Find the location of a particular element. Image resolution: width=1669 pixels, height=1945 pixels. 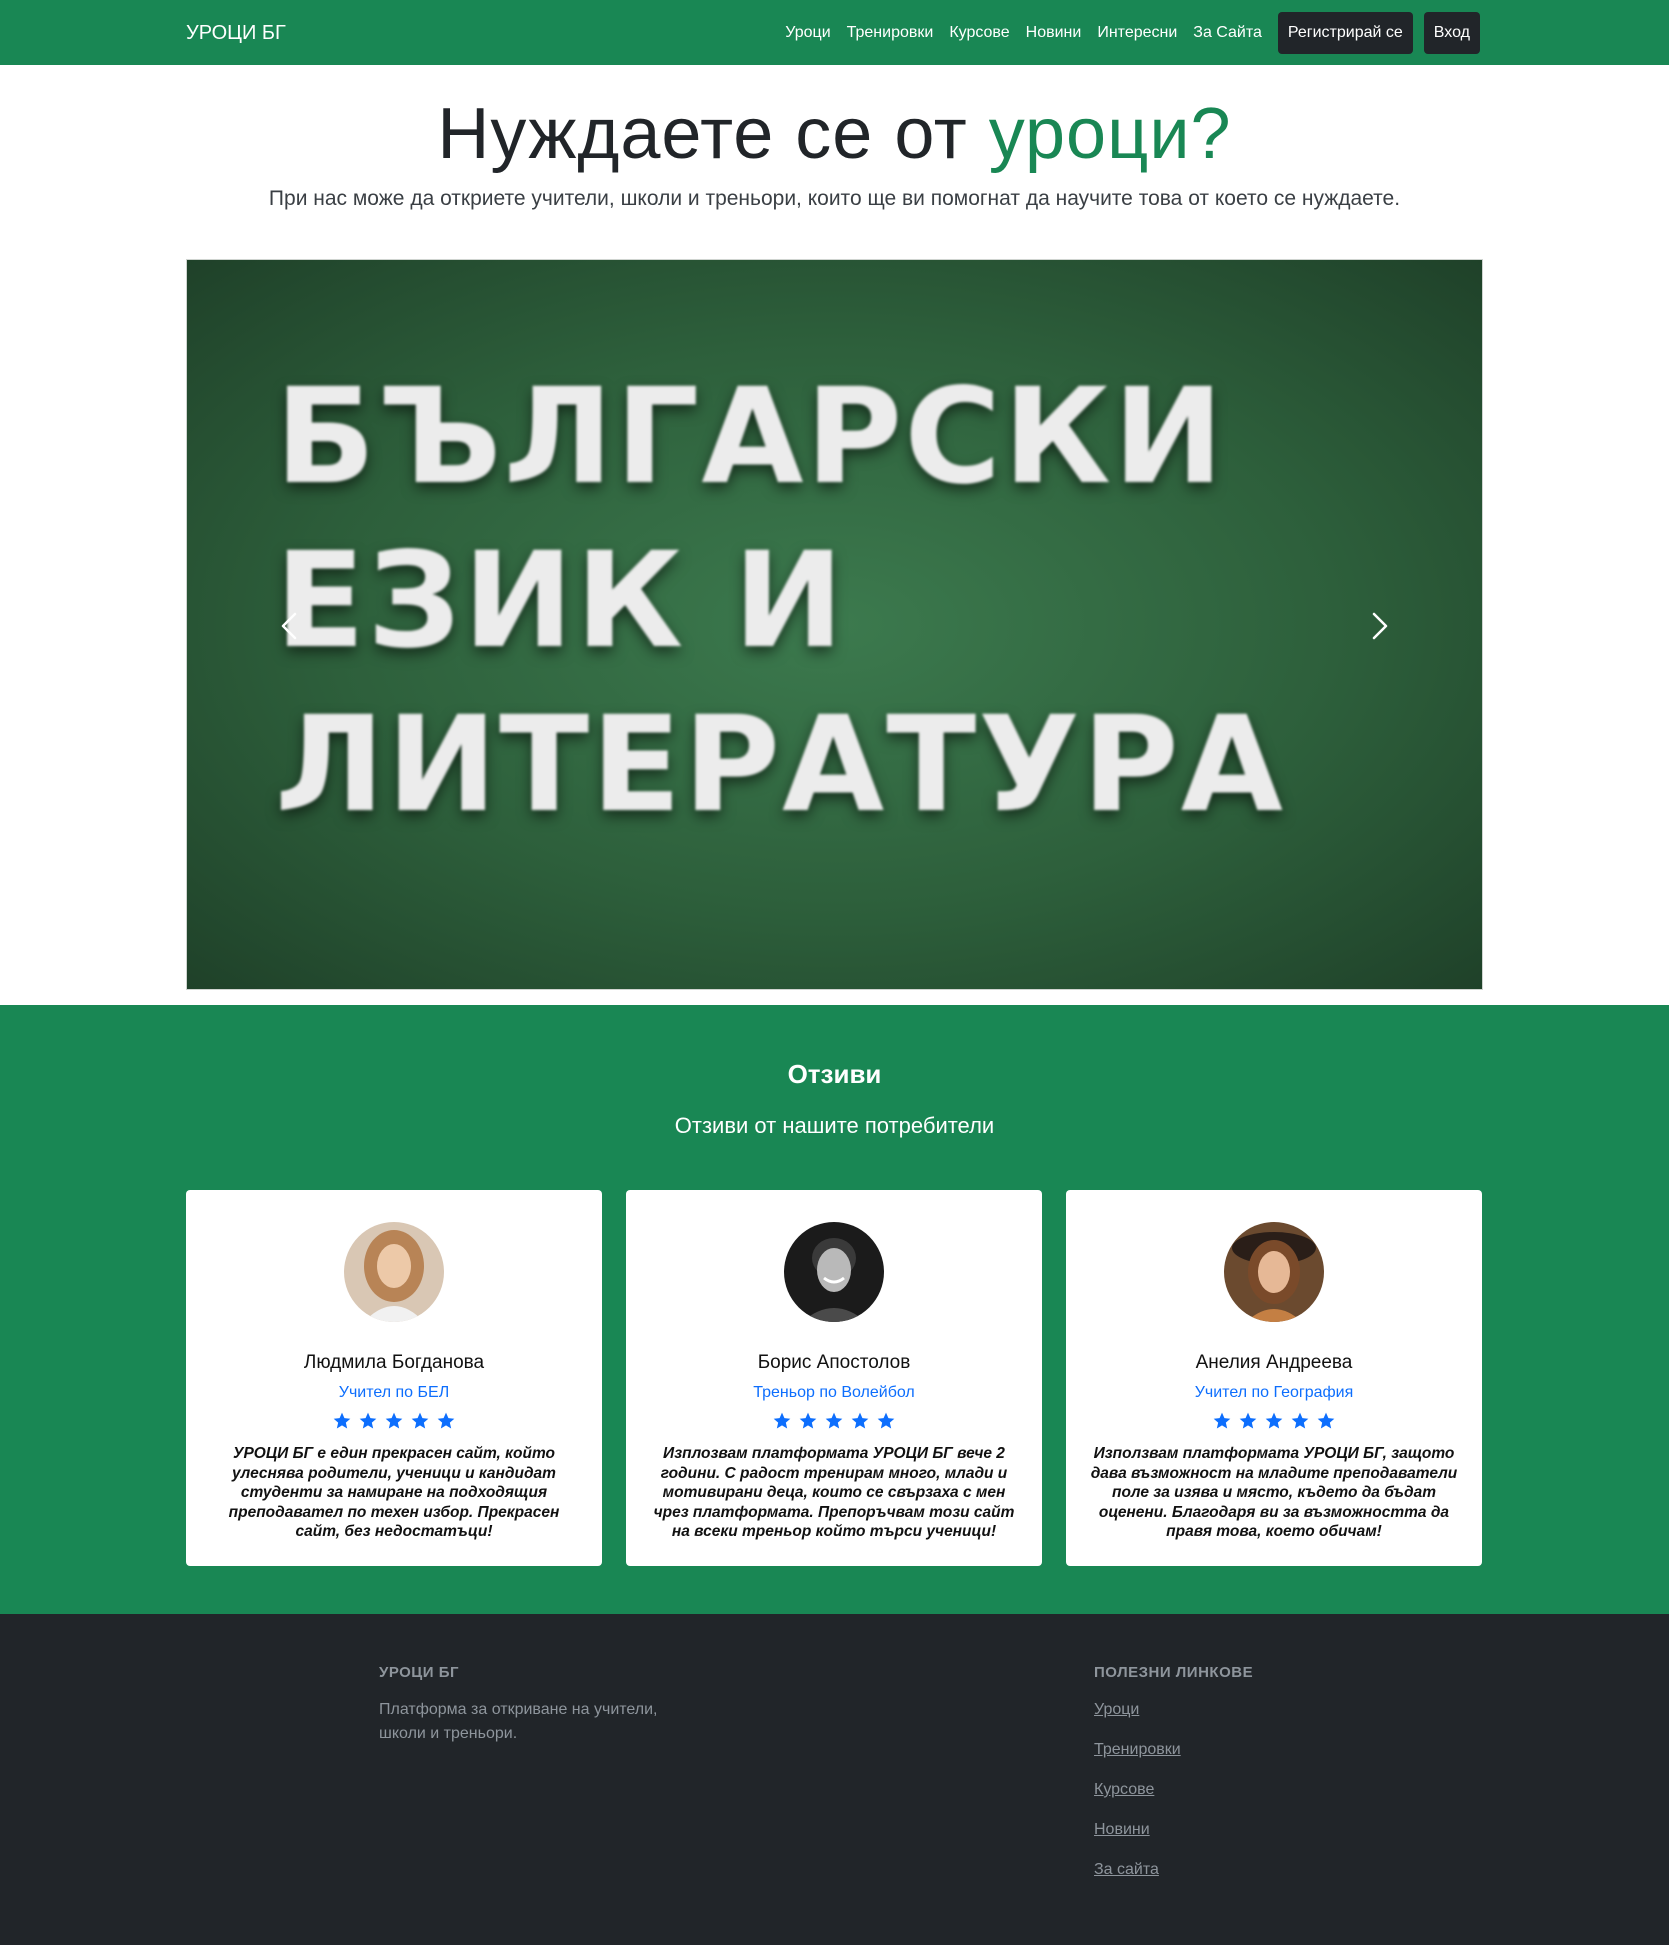

register-button: Регистрирай се is located at coordinates (1345, 33).